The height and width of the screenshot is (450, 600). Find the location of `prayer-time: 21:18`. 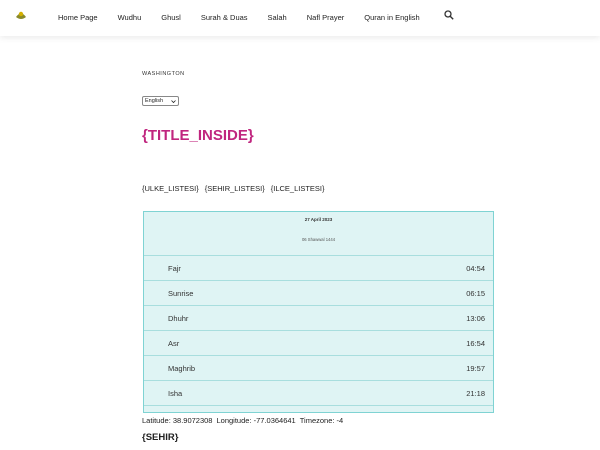

prayer-time: 21:18 is located at coordinates (475, 393).